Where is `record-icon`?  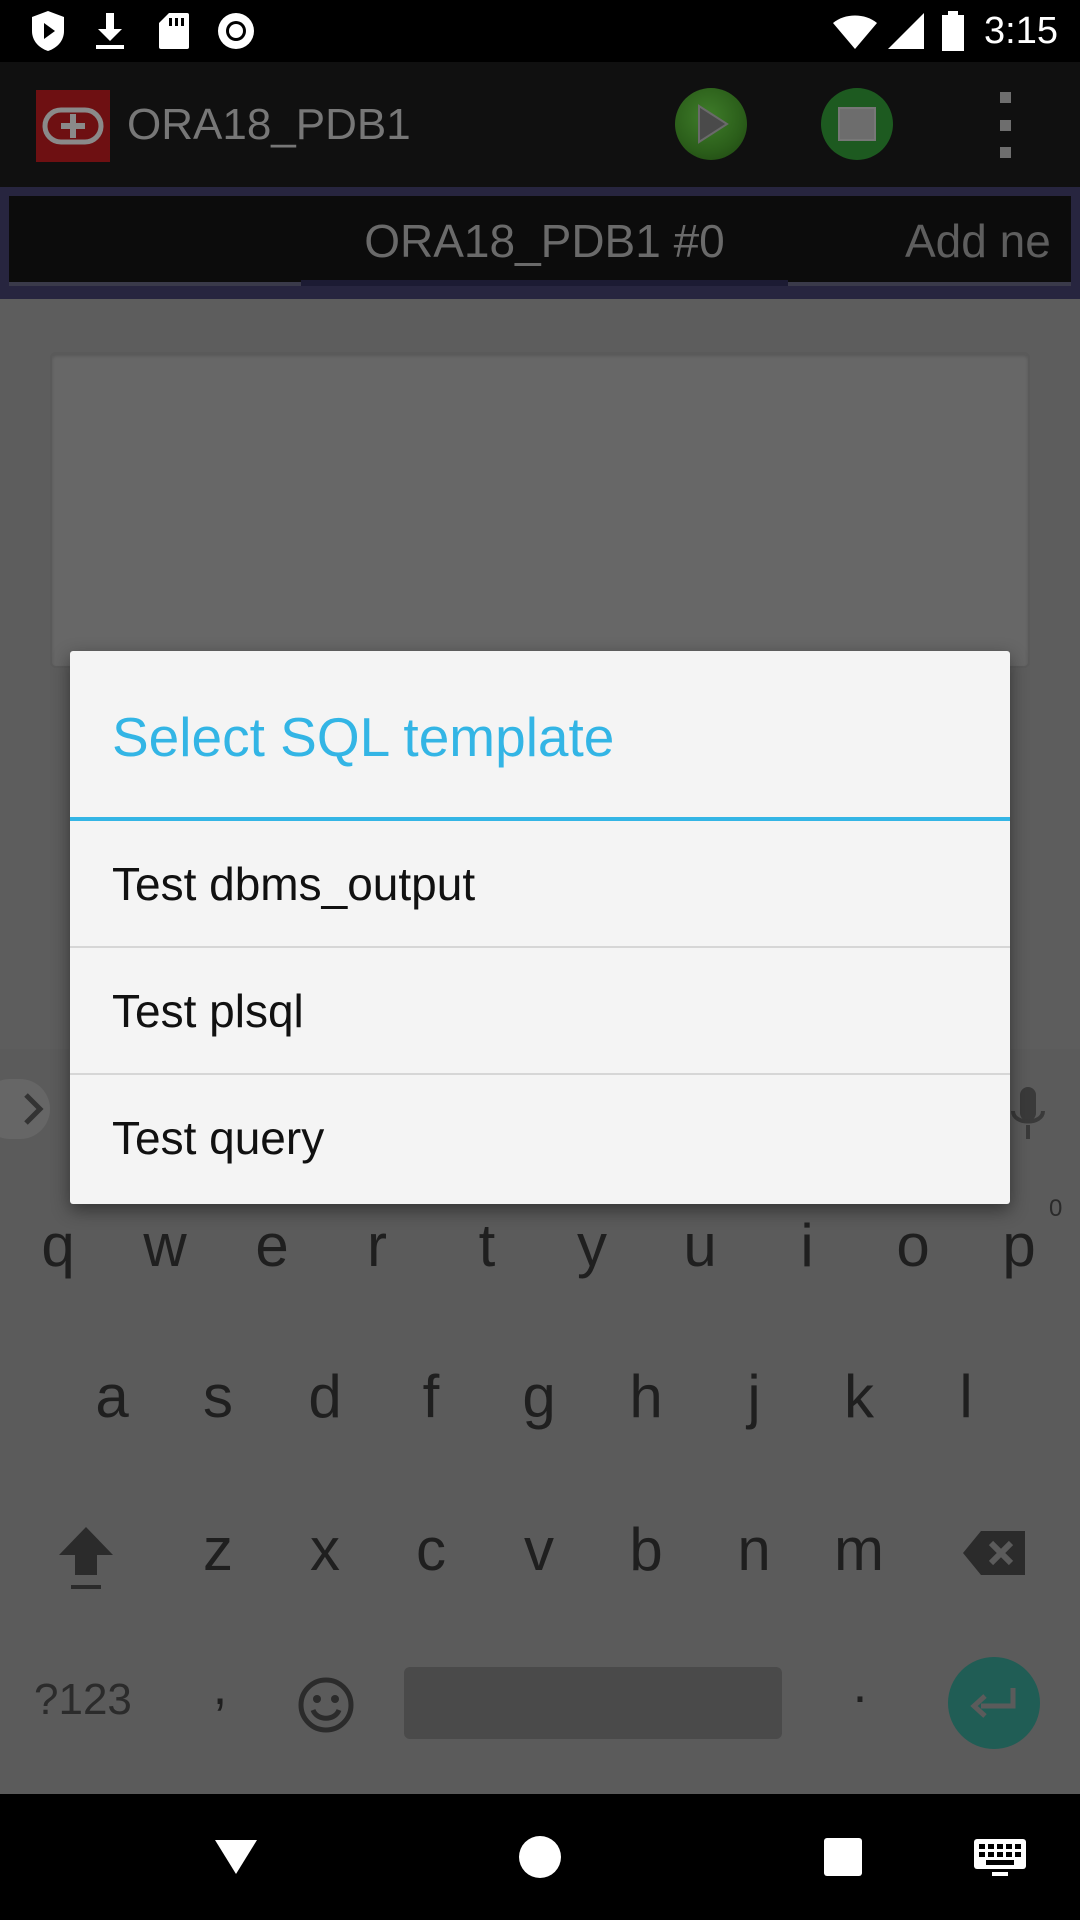 record-icon is located at coordinates (236, 31).